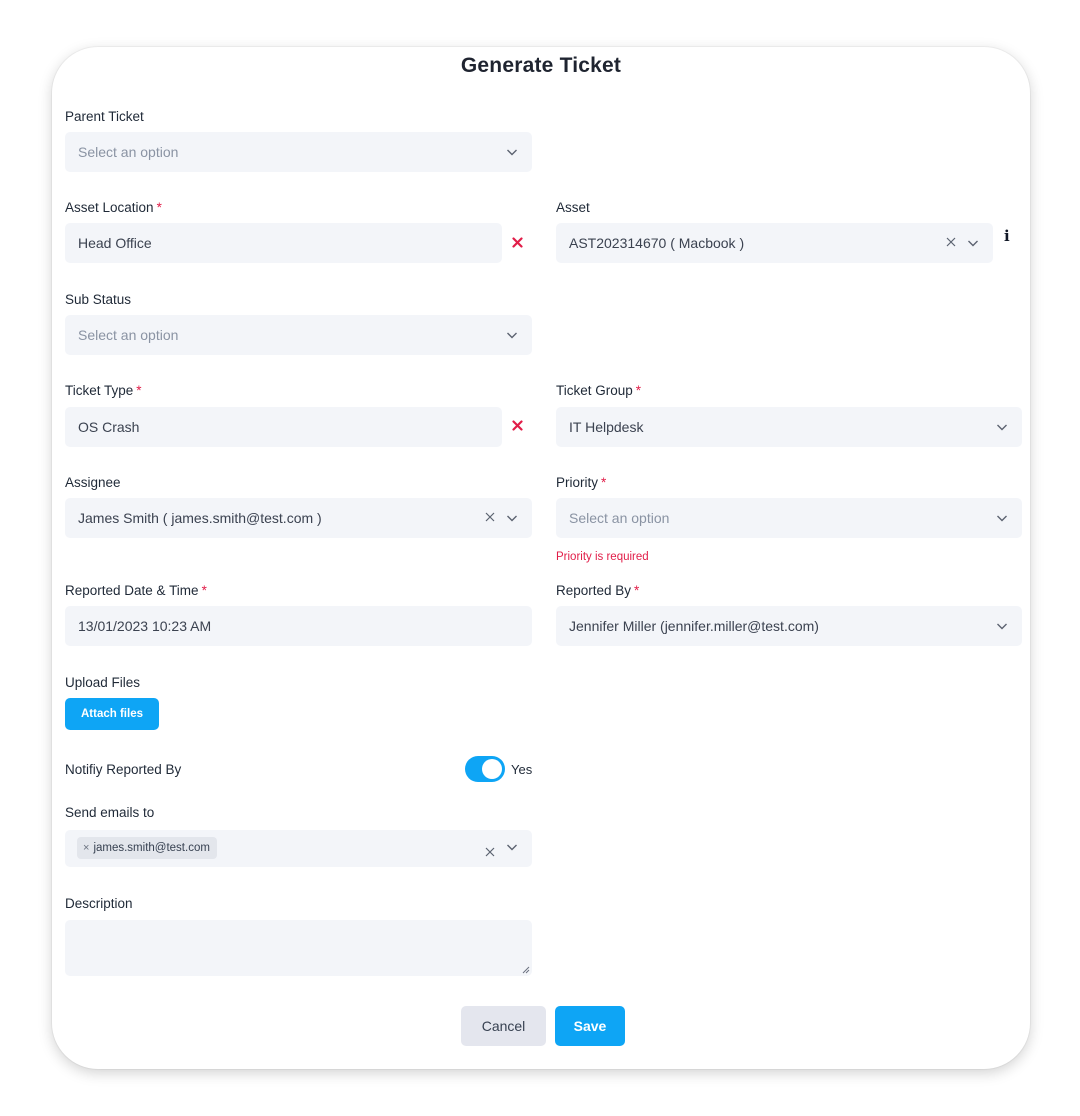 The image size is (1080, 1116). Describe the element at coordinates (151, 848) in the screenshot. I see `email-chip-label: james.smith@test.com` at that location.